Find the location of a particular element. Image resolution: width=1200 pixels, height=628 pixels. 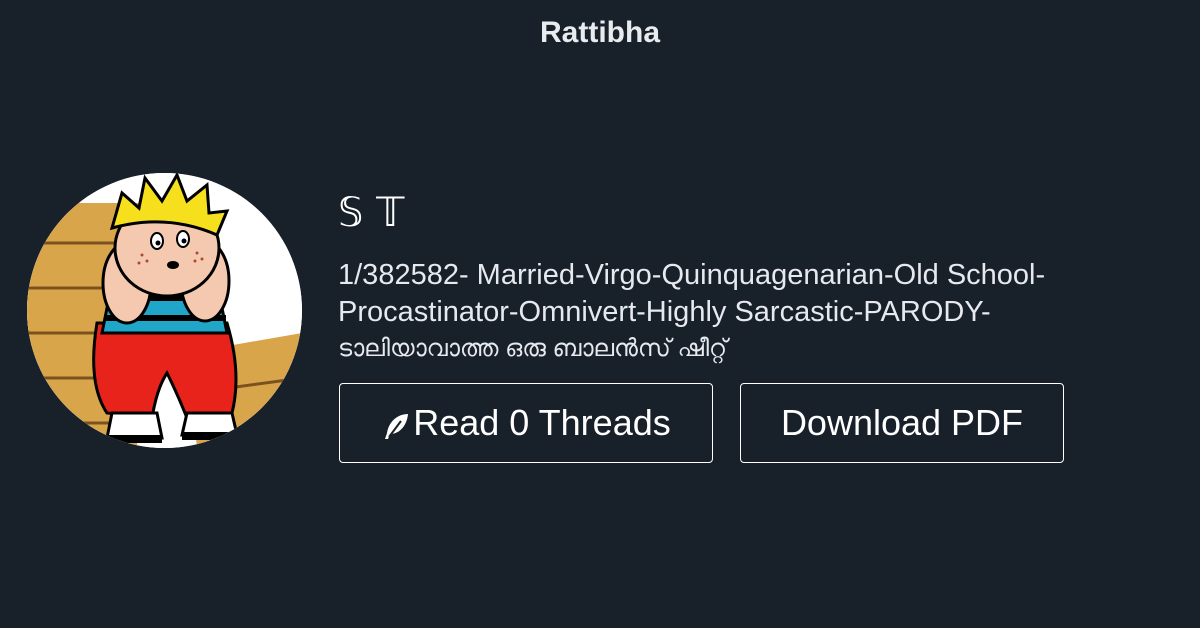

download-pdf-label: Download PDF is located at coordinates (902, 422).